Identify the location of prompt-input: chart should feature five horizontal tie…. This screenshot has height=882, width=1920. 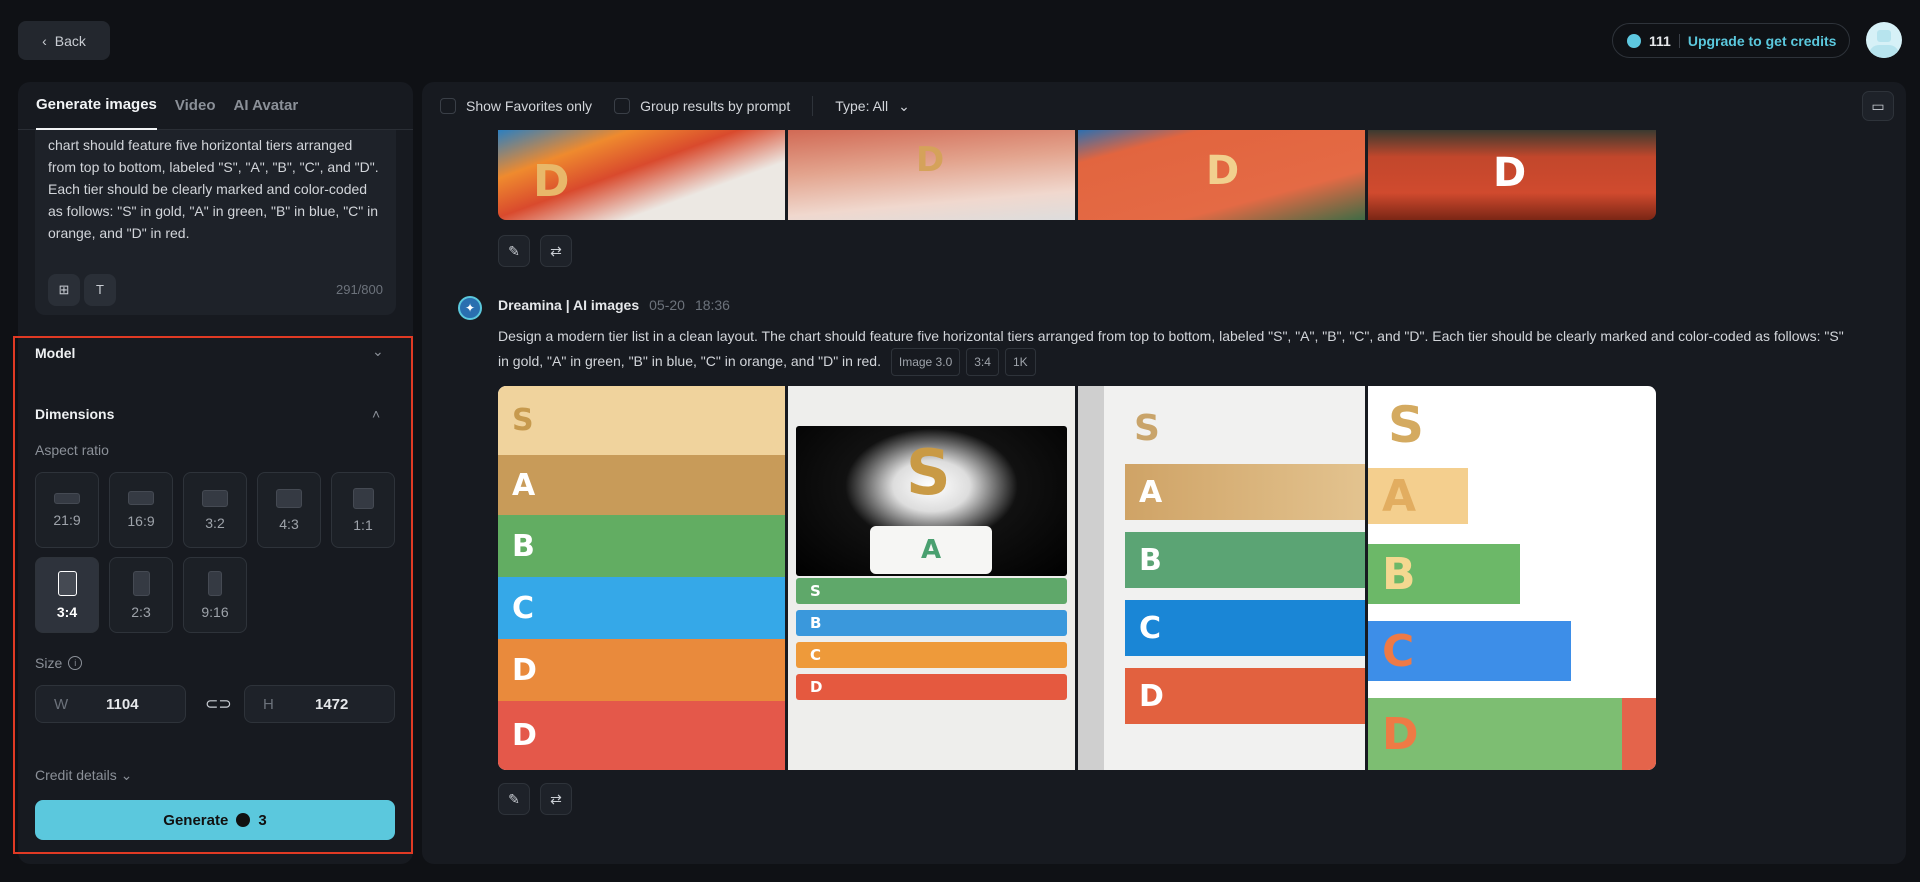
(215, 222).